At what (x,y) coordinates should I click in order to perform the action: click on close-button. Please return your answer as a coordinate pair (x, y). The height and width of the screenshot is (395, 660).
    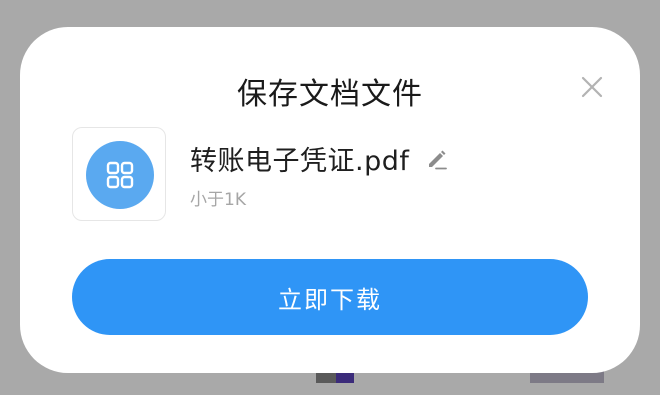
    Looking at the image, I should click on (592, 87).